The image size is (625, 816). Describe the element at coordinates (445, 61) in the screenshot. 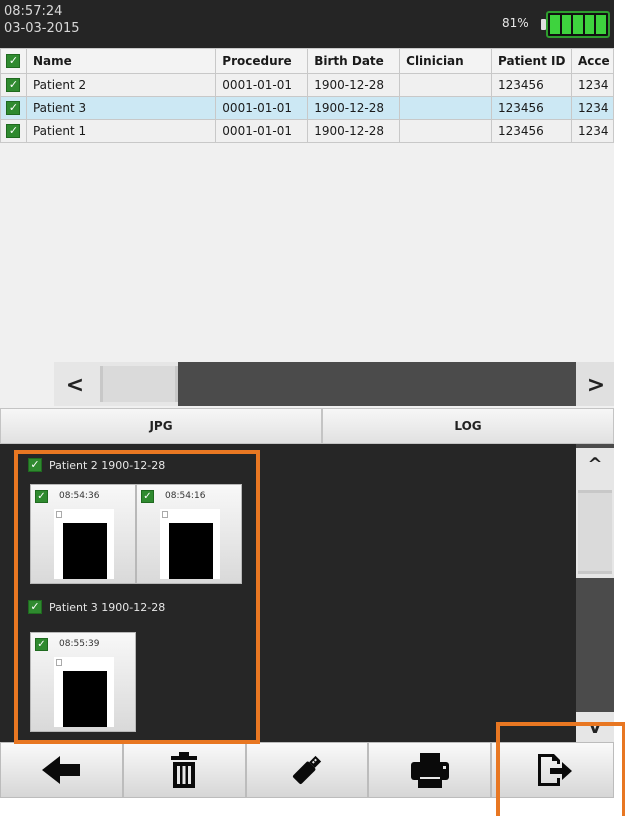

I see `column-header-clinician: Clinician` at that location.